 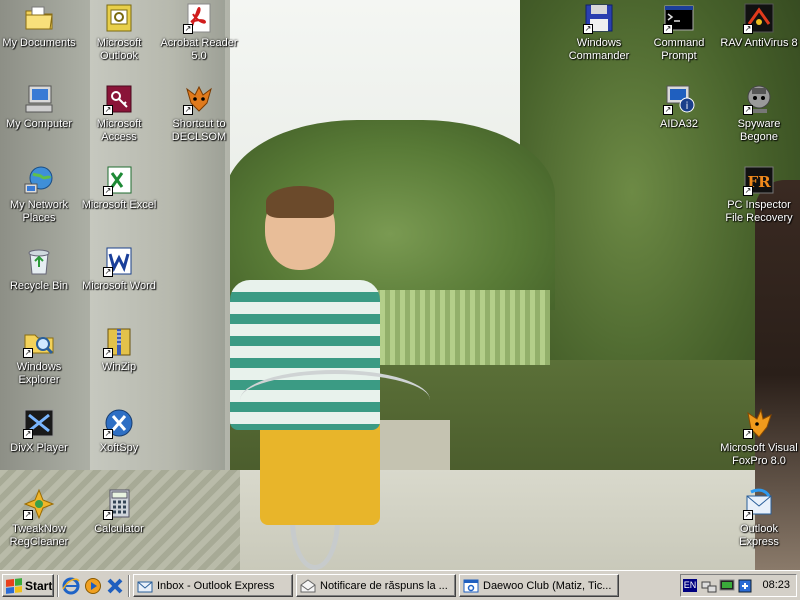 I want to click on desktop-icon-windows-commander: ↗ Windows Commander, so click(x=599, y=32).